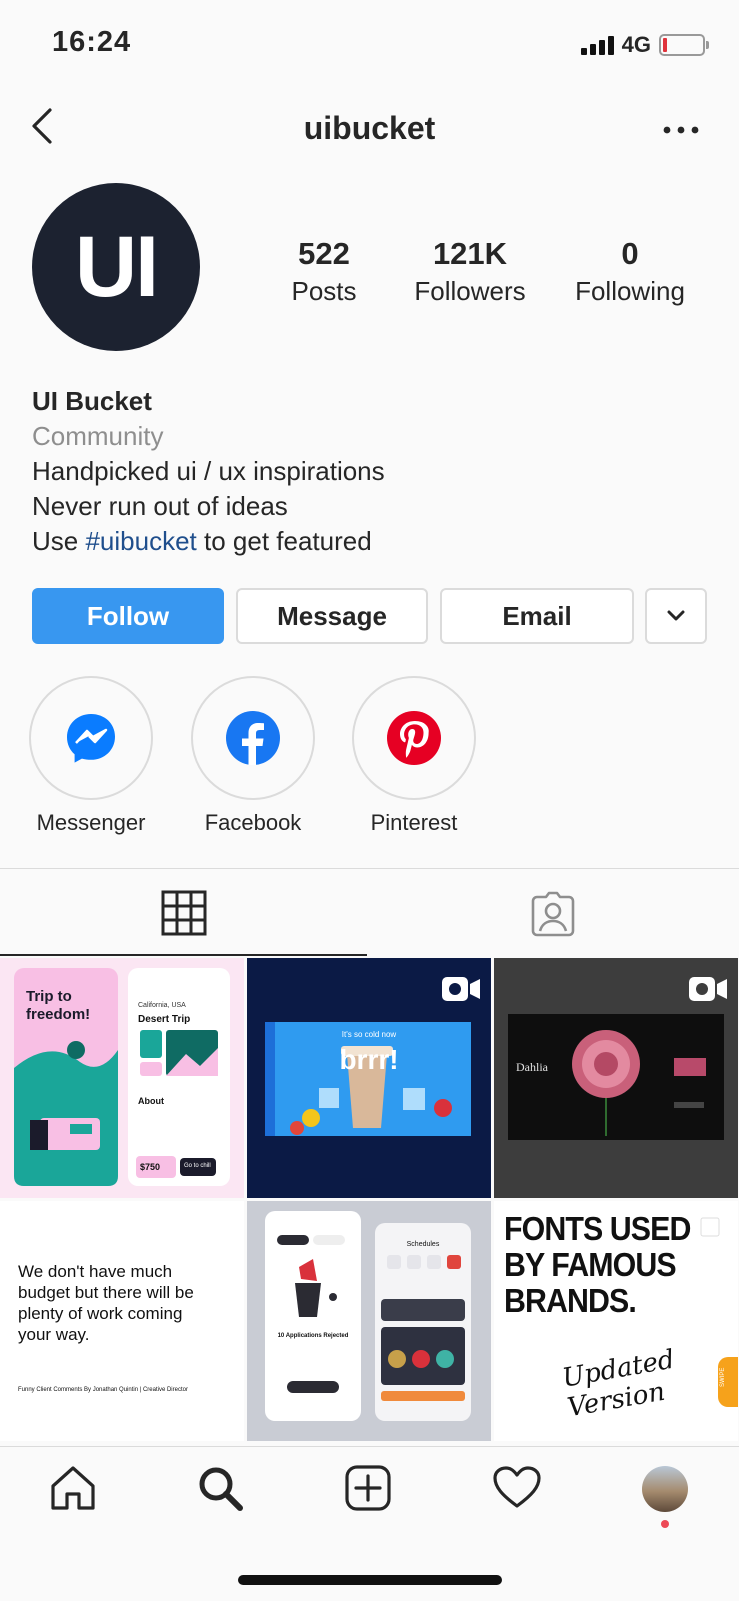 The width and height of the screenshot is (739, 1601). What do you see at coordinates (723, 1377) in the screenshot?
I see `swipe-label: SWIPE` at bounding box center [723, 1377].